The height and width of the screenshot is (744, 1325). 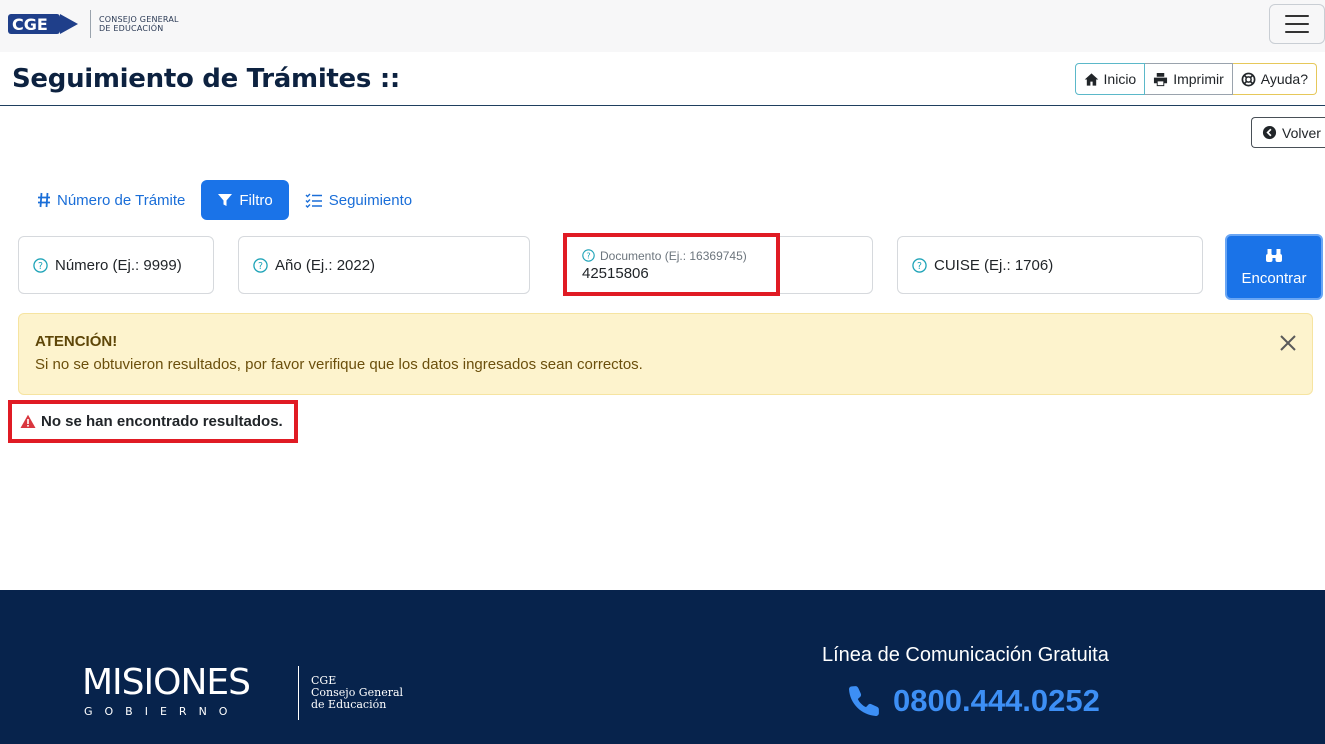 What do you see at coordinates (358, 200) in the screenshot?
I see `tab-seguimiento: Seguimiento` at bounding box center [358, 200].